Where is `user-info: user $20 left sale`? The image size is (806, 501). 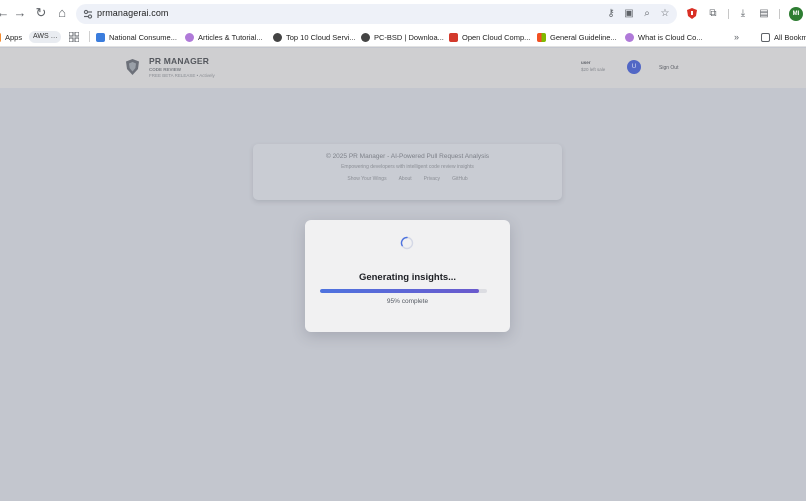
user-info: user $20 left sale is located at coordinates (593, 66).